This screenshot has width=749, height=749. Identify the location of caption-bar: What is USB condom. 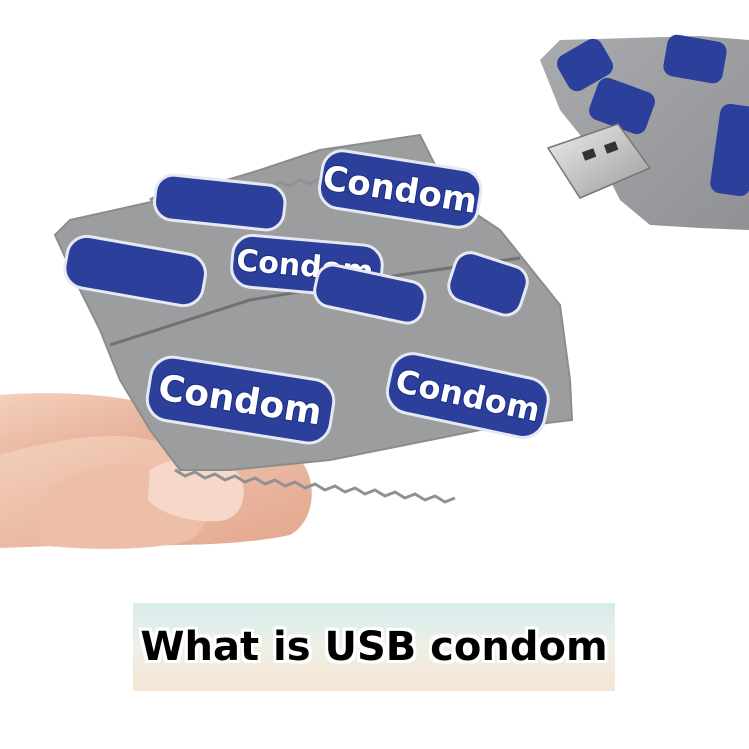
(374, 647).